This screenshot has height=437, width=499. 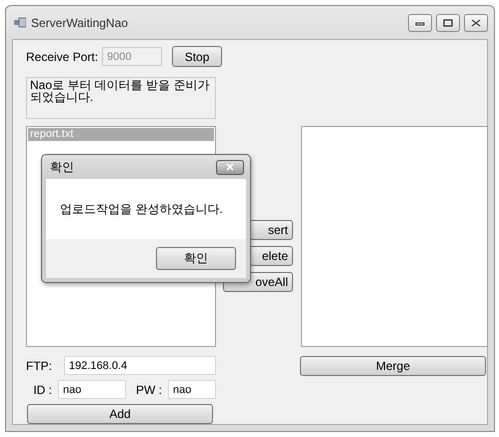 I want to click on app-icon, so click(x=20, y=22).